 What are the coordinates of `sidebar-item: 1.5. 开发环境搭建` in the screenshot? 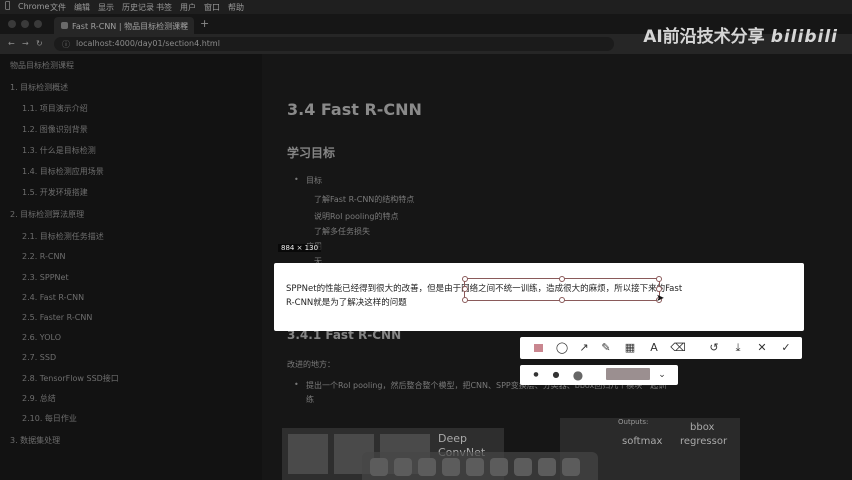 It's located at (55, 192).